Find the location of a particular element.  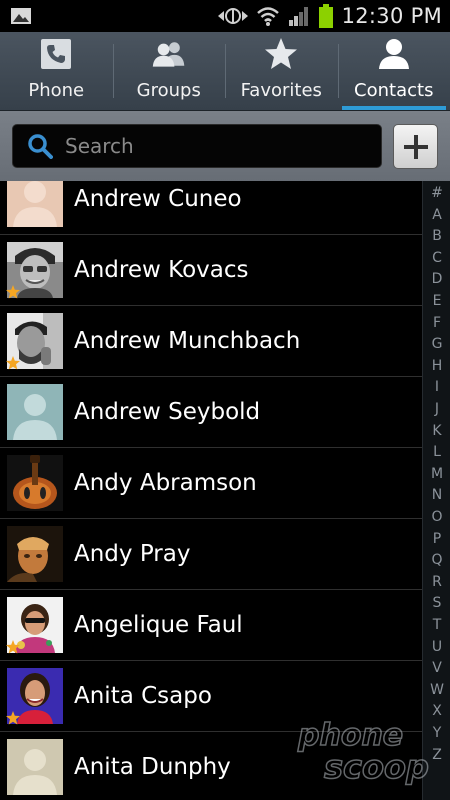

index-letter: H is located at coordinates (436, 366).